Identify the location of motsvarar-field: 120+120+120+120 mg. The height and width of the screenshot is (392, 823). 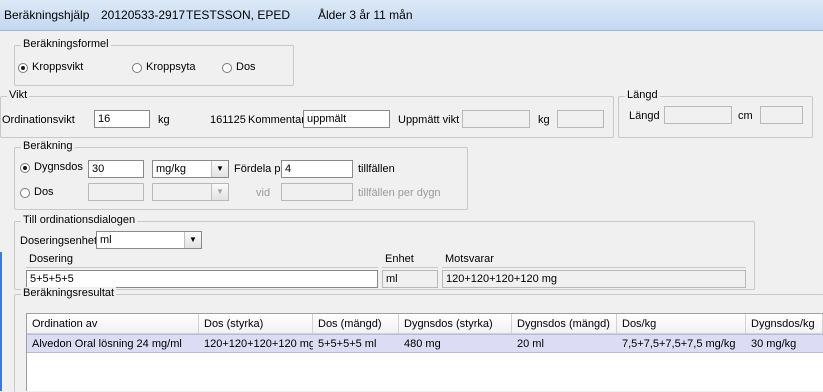
(594, 279).